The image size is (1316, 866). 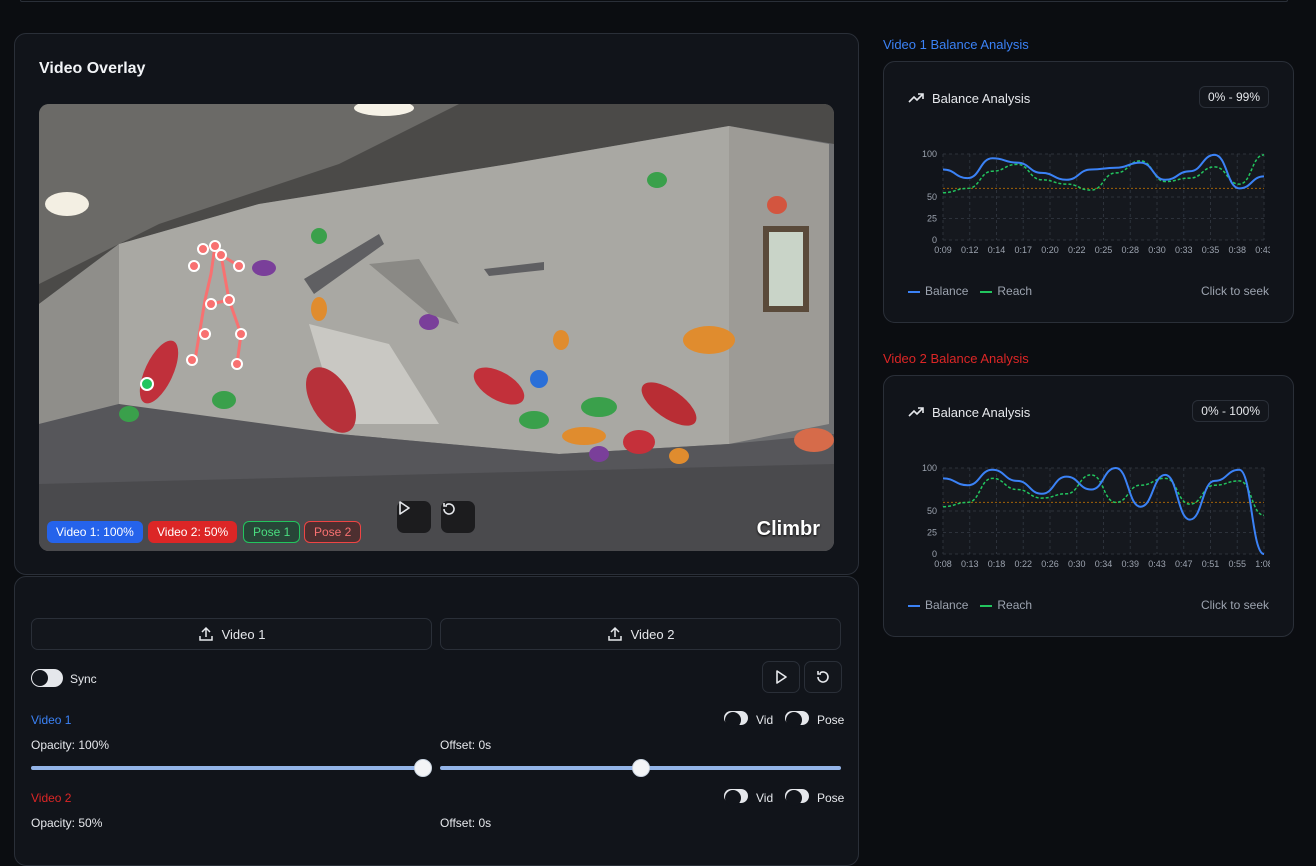 I want to click on x-tick-label: 0:14, so click(x=997, y=250).